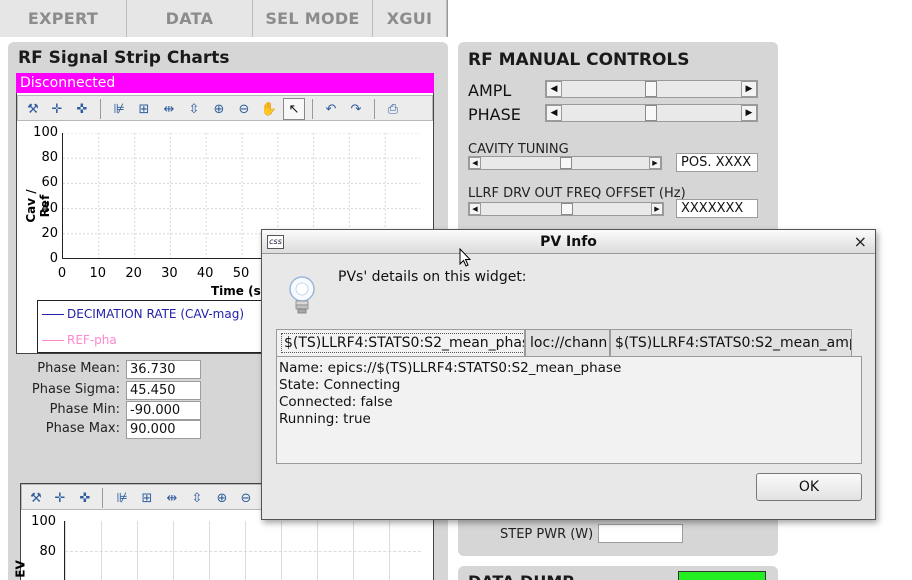 The height and width of the screenshot is (580, 912). I want to click on freq-offset-label: LLRF DRV OUT FREQ OFFSET (Hz), so click(577, 193).